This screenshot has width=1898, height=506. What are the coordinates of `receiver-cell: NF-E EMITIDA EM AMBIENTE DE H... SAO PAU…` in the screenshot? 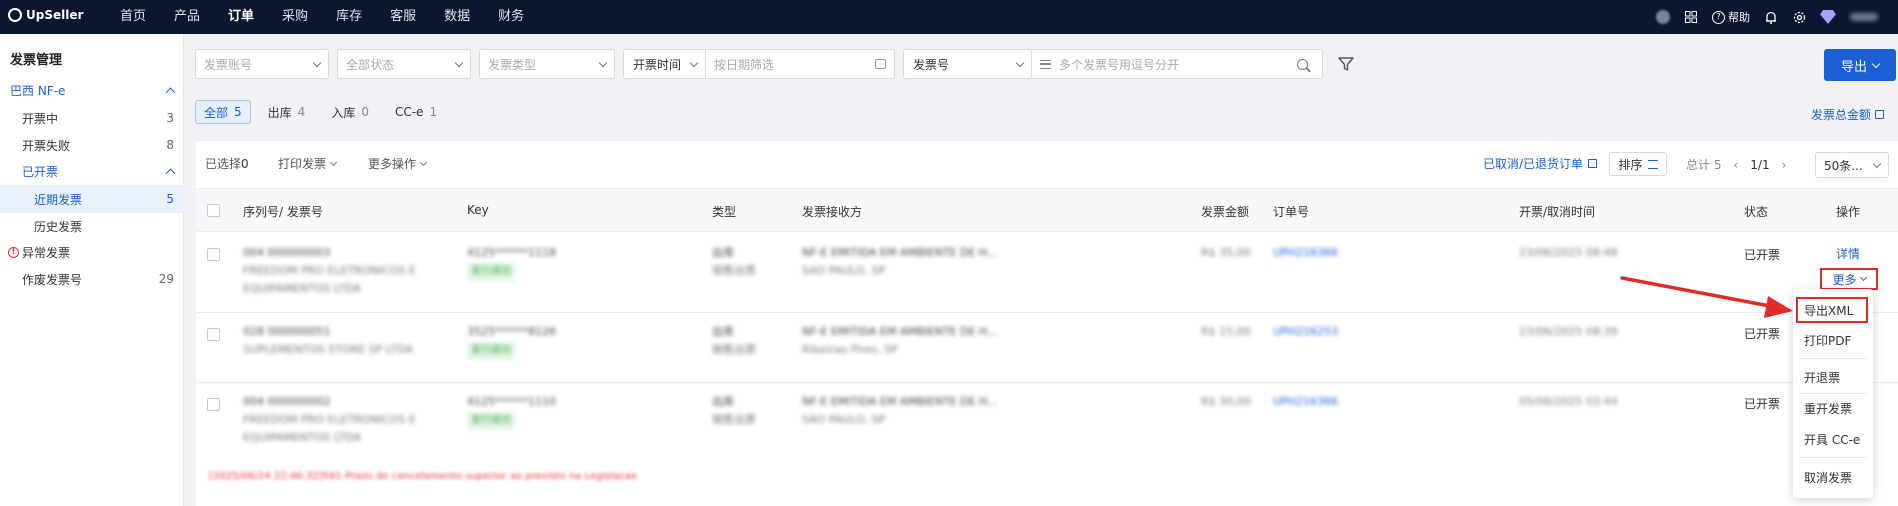 It's located at (900, 410).